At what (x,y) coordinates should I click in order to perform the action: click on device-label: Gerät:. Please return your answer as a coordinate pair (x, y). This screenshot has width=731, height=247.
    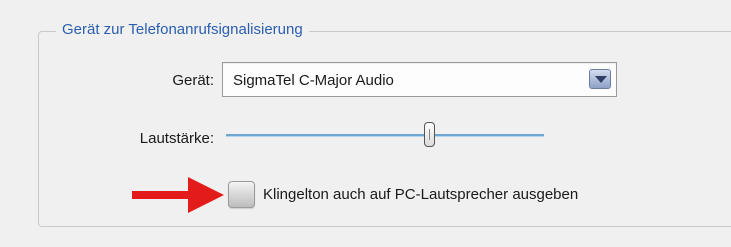
    Looking at the image, I should click on (193, 80).